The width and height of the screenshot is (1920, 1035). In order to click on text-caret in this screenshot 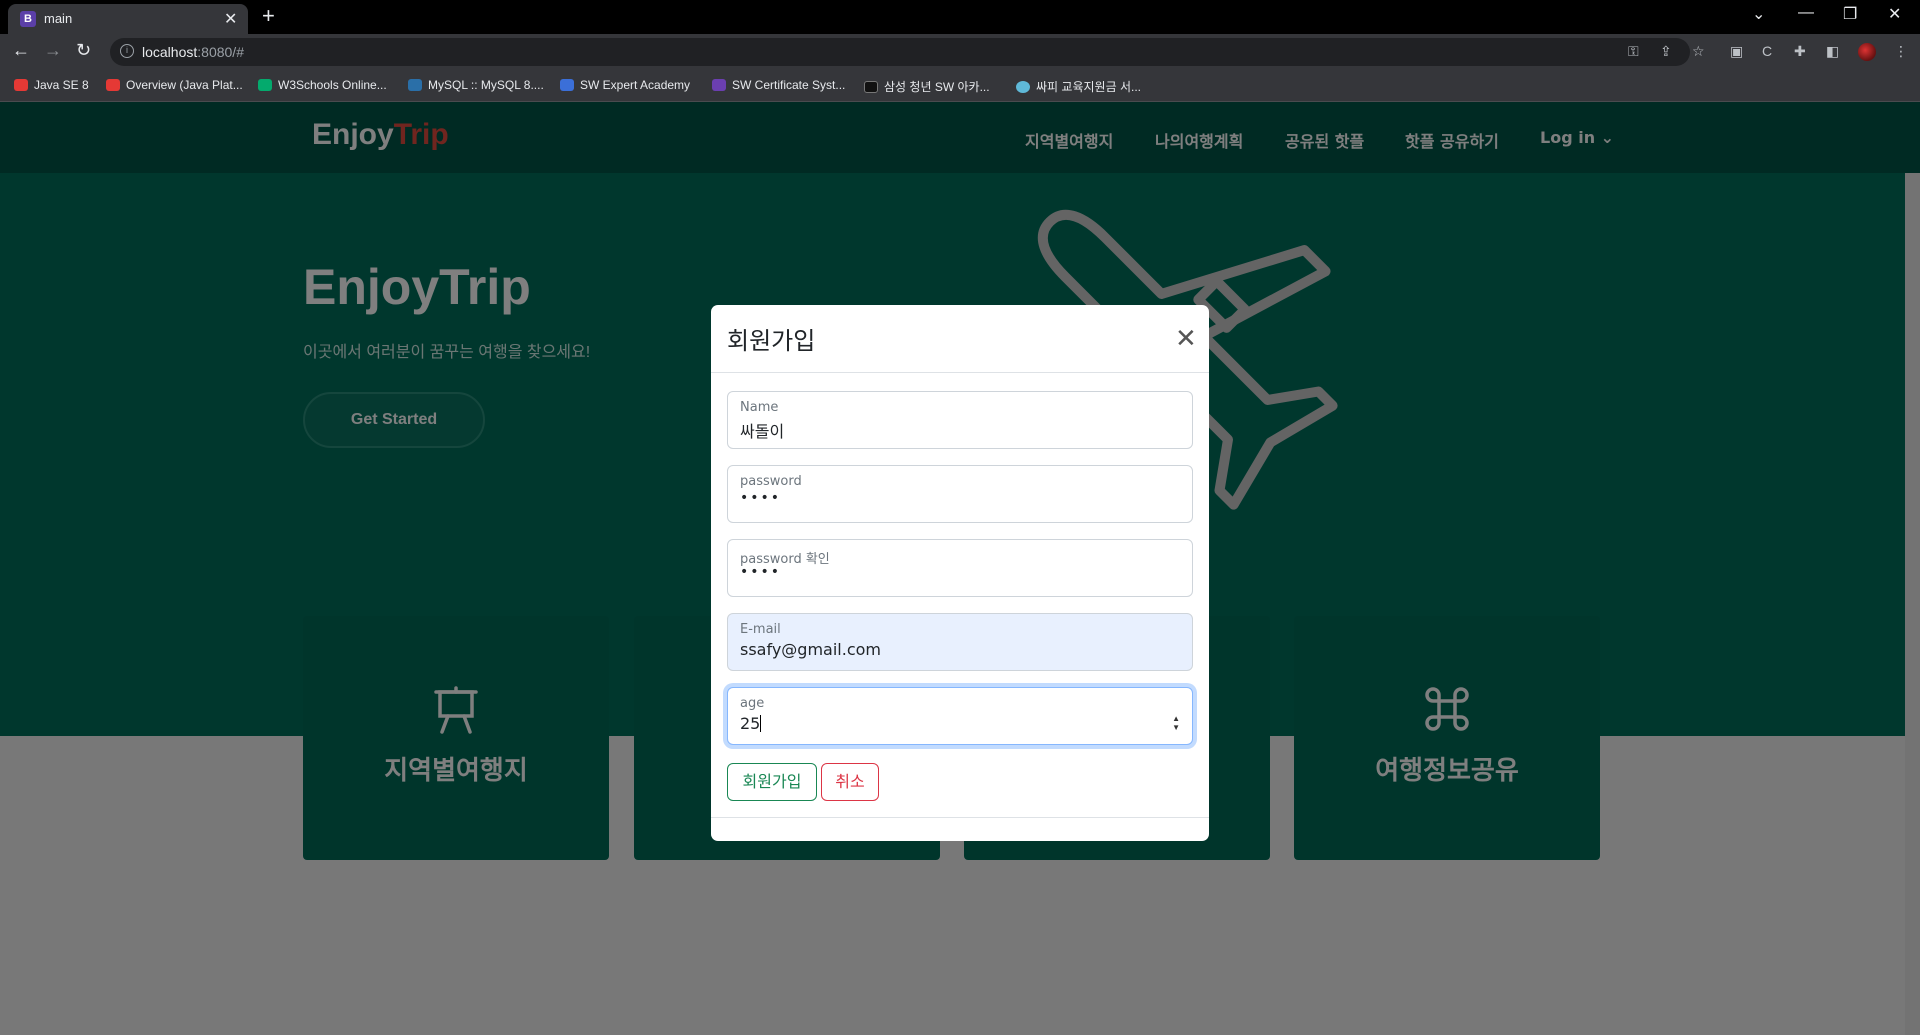, I will do `click(761, 723)`.